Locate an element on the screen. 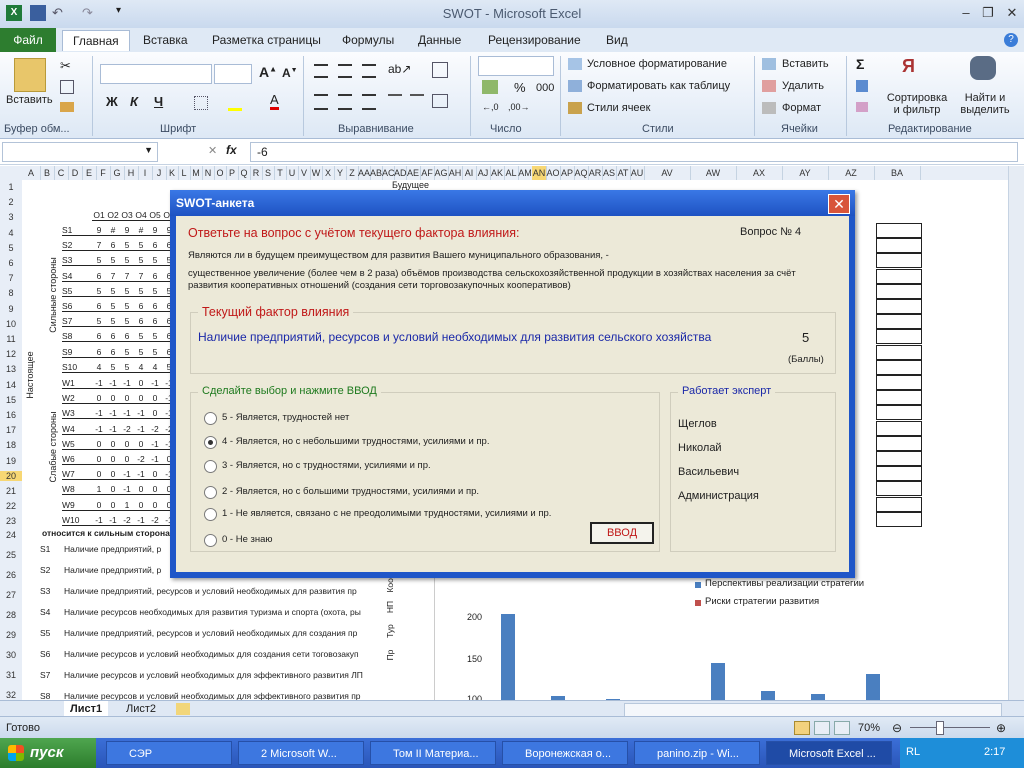 The height and width of the screenshot is (768, 1024). row-header: 6 is located at coordinates (11, 263).